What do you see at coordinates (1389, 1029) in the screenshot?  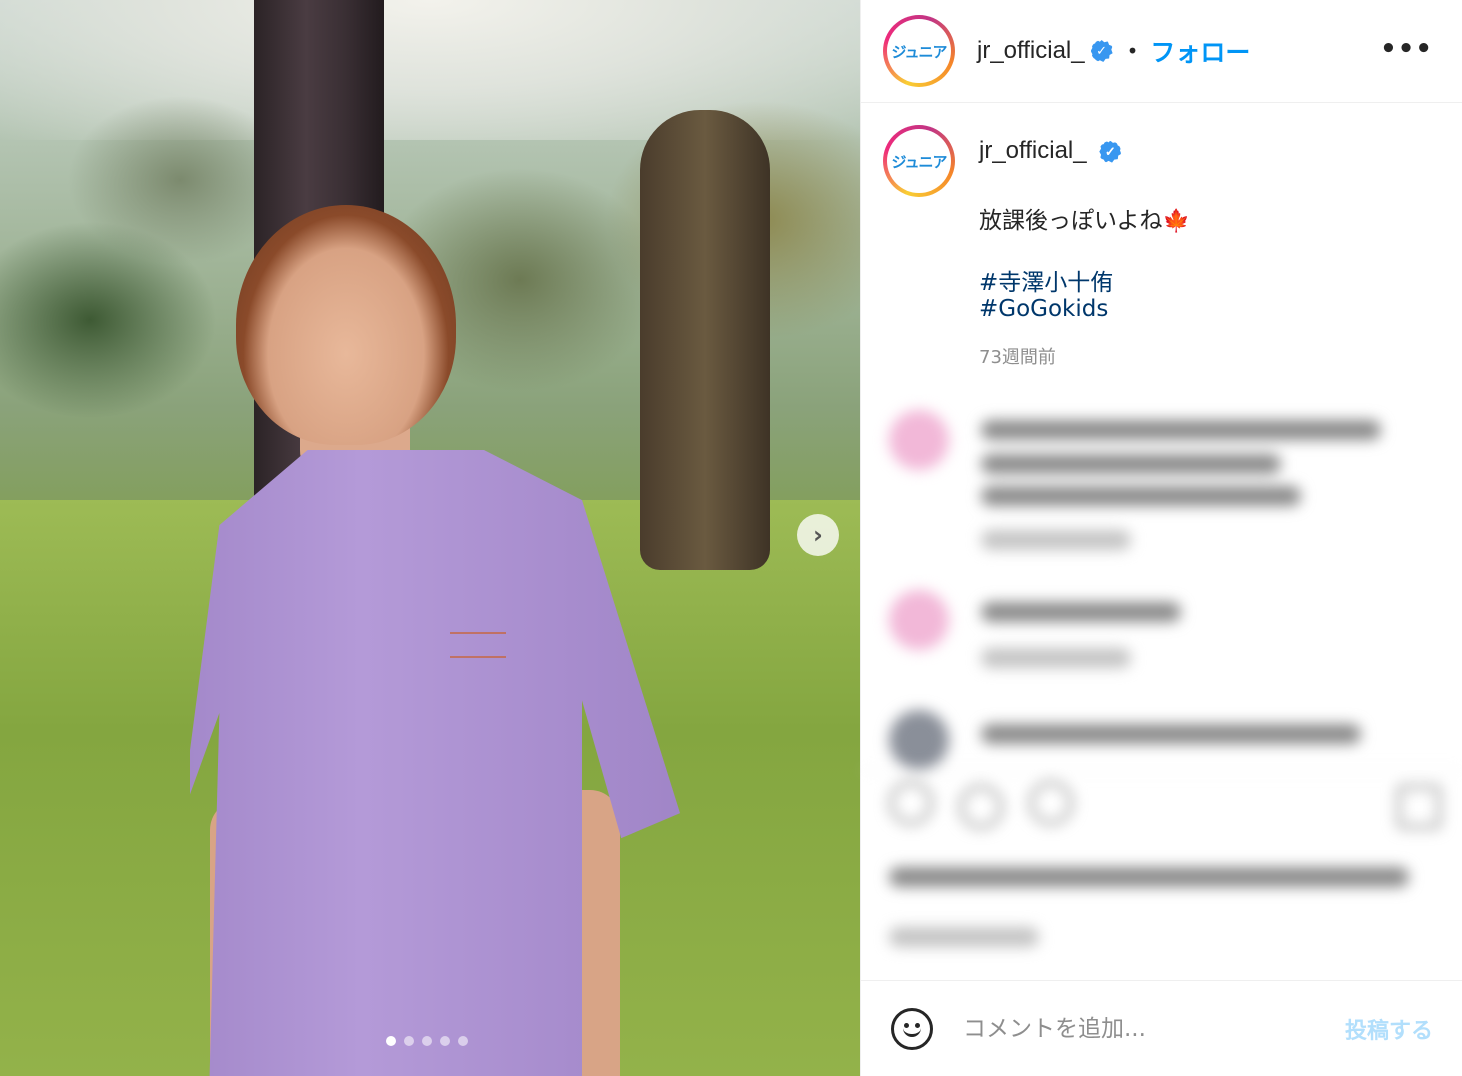 I see `post-comment-button: 投稿する` at bounding box center [1389, 1029].